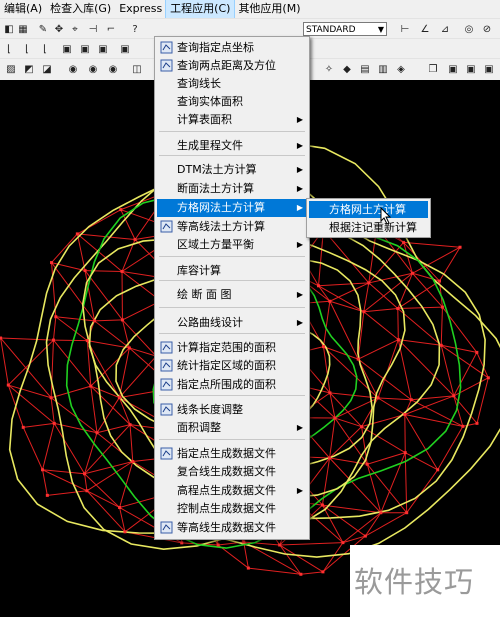  I want to click on tool-c-icon: ▤, so click(365, 69).